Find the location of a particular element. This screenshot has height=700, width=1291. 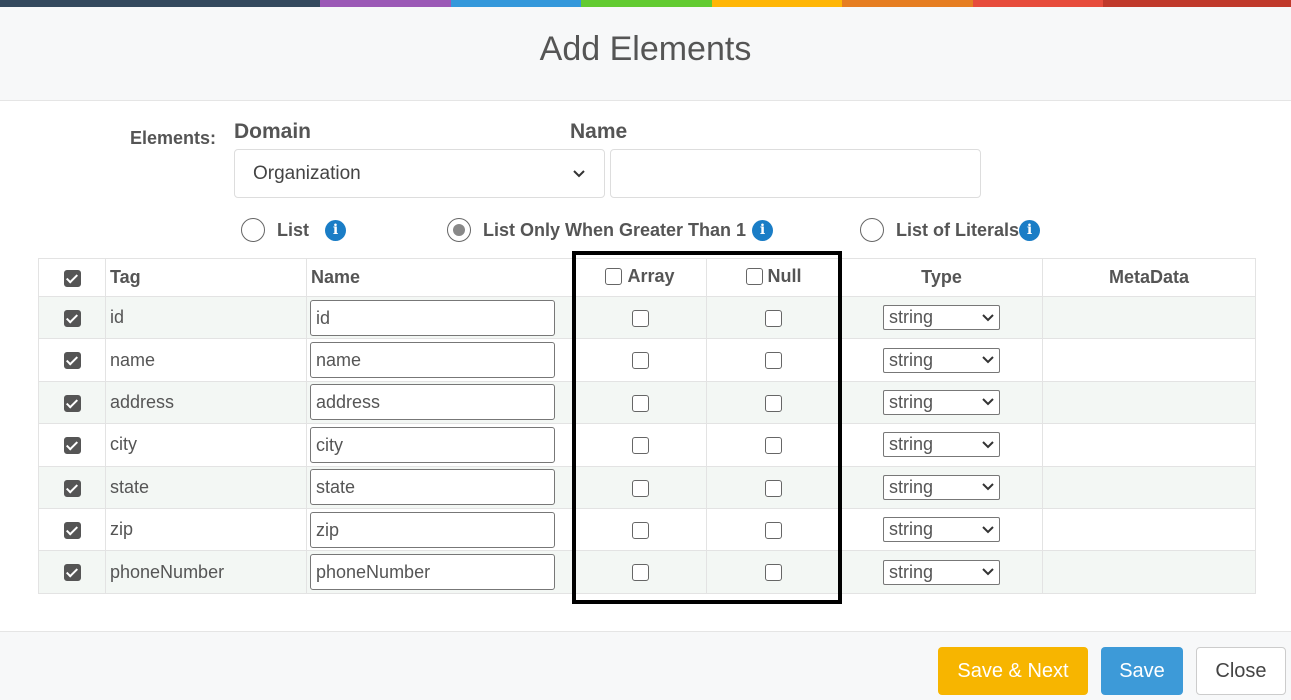

row-name-input: phoneNumber is located at coordinates (432, 572).